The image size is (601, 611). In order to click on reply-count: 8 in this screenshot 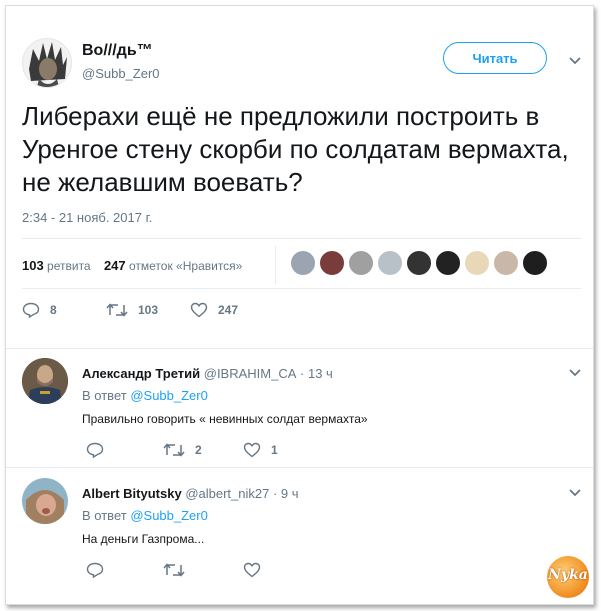, I will do `click(53, 310)`.